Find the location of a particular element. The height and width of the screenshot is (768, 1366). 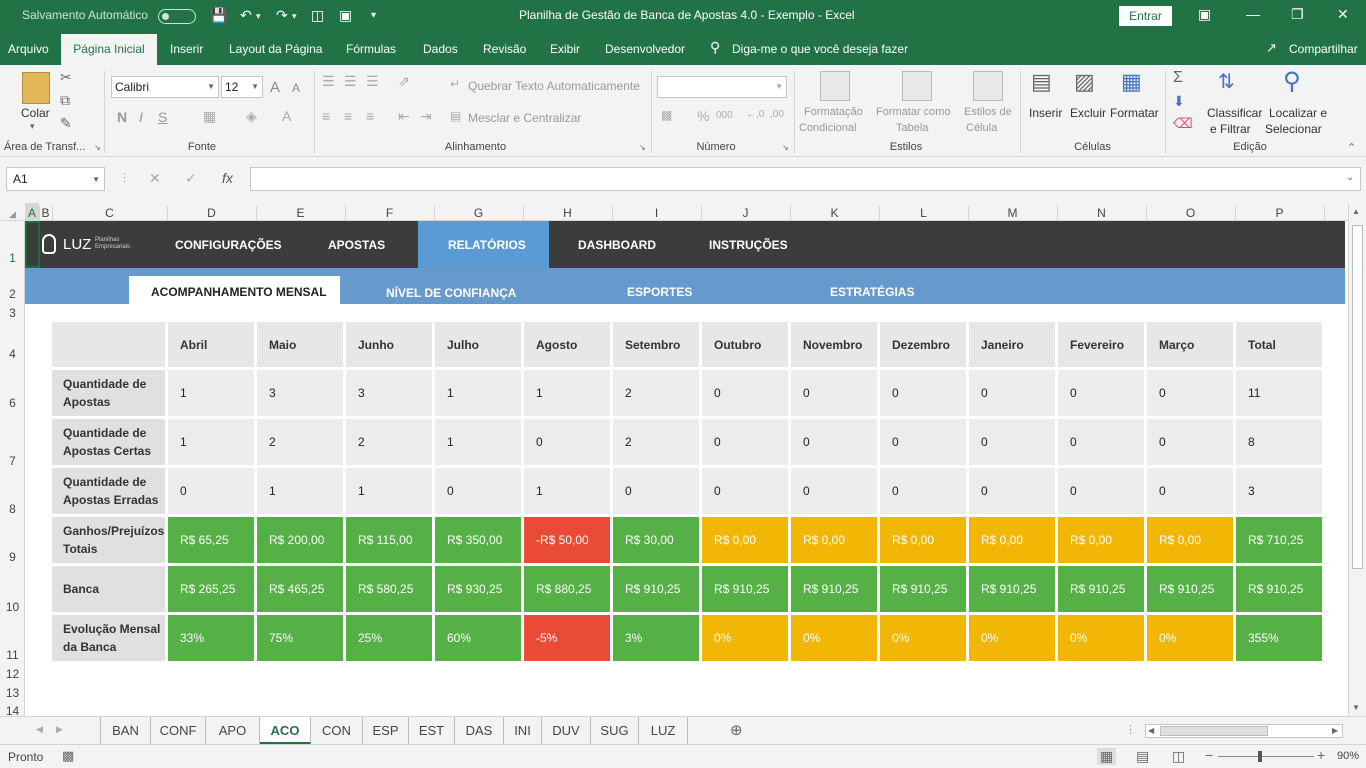

sheet-tab-est: EST is located at coordinates (432, 730).